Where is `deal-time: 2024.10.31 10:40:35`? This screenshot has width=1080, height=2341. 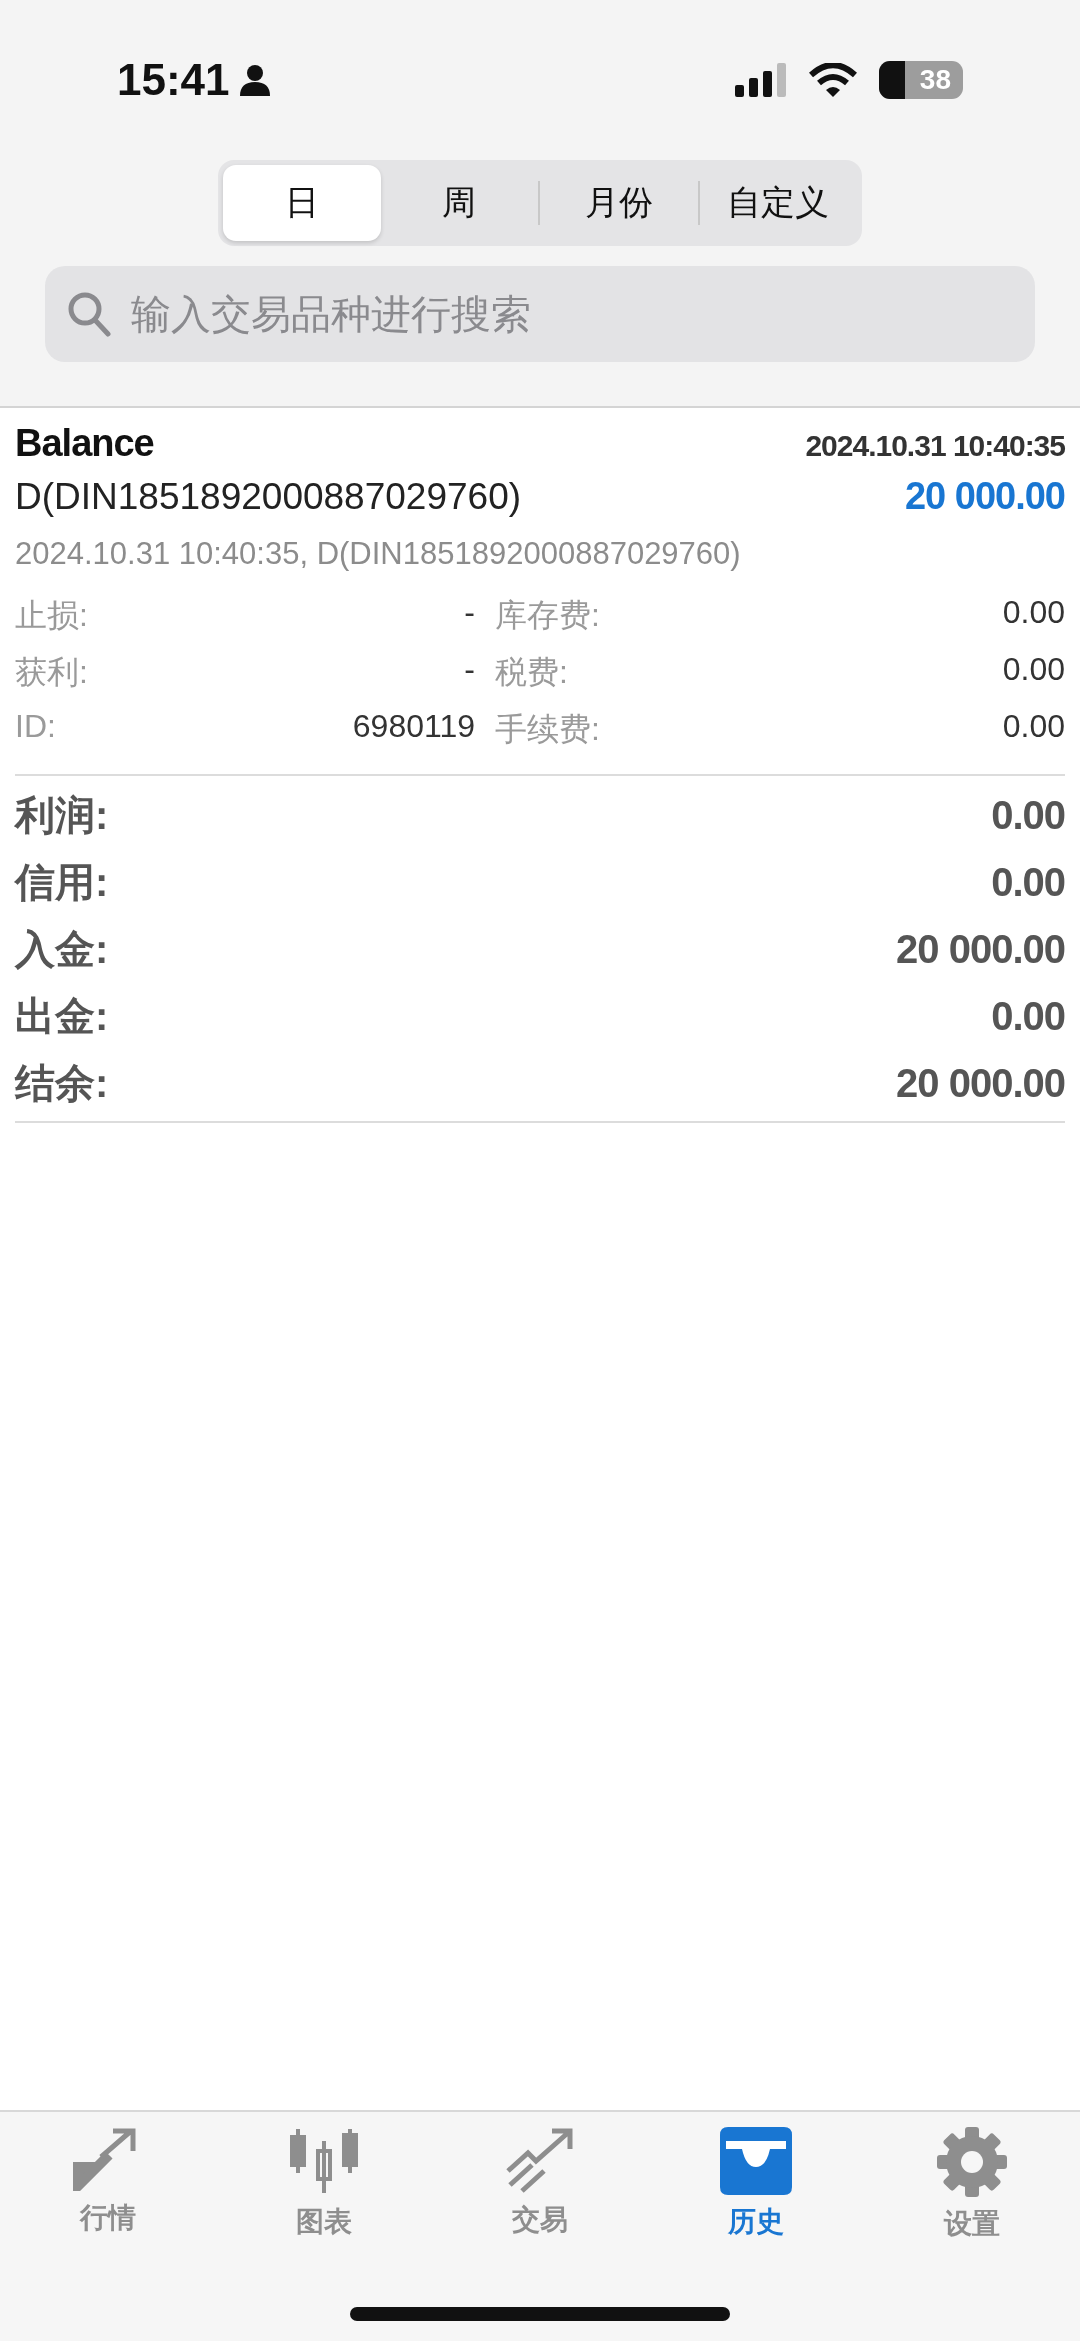
deal-time: 2024.10.31 10:40:35 is located at coordinates (935, 446).